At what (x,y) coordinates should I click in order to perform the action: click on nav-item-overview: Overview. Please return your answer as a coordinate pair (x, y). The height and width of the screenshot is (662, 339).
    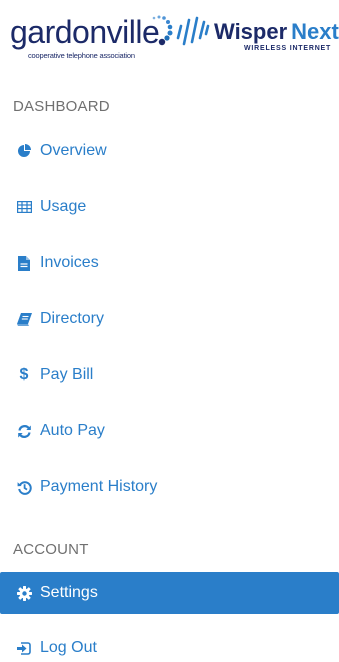
    Looking at the image, I should click on (169, 151).